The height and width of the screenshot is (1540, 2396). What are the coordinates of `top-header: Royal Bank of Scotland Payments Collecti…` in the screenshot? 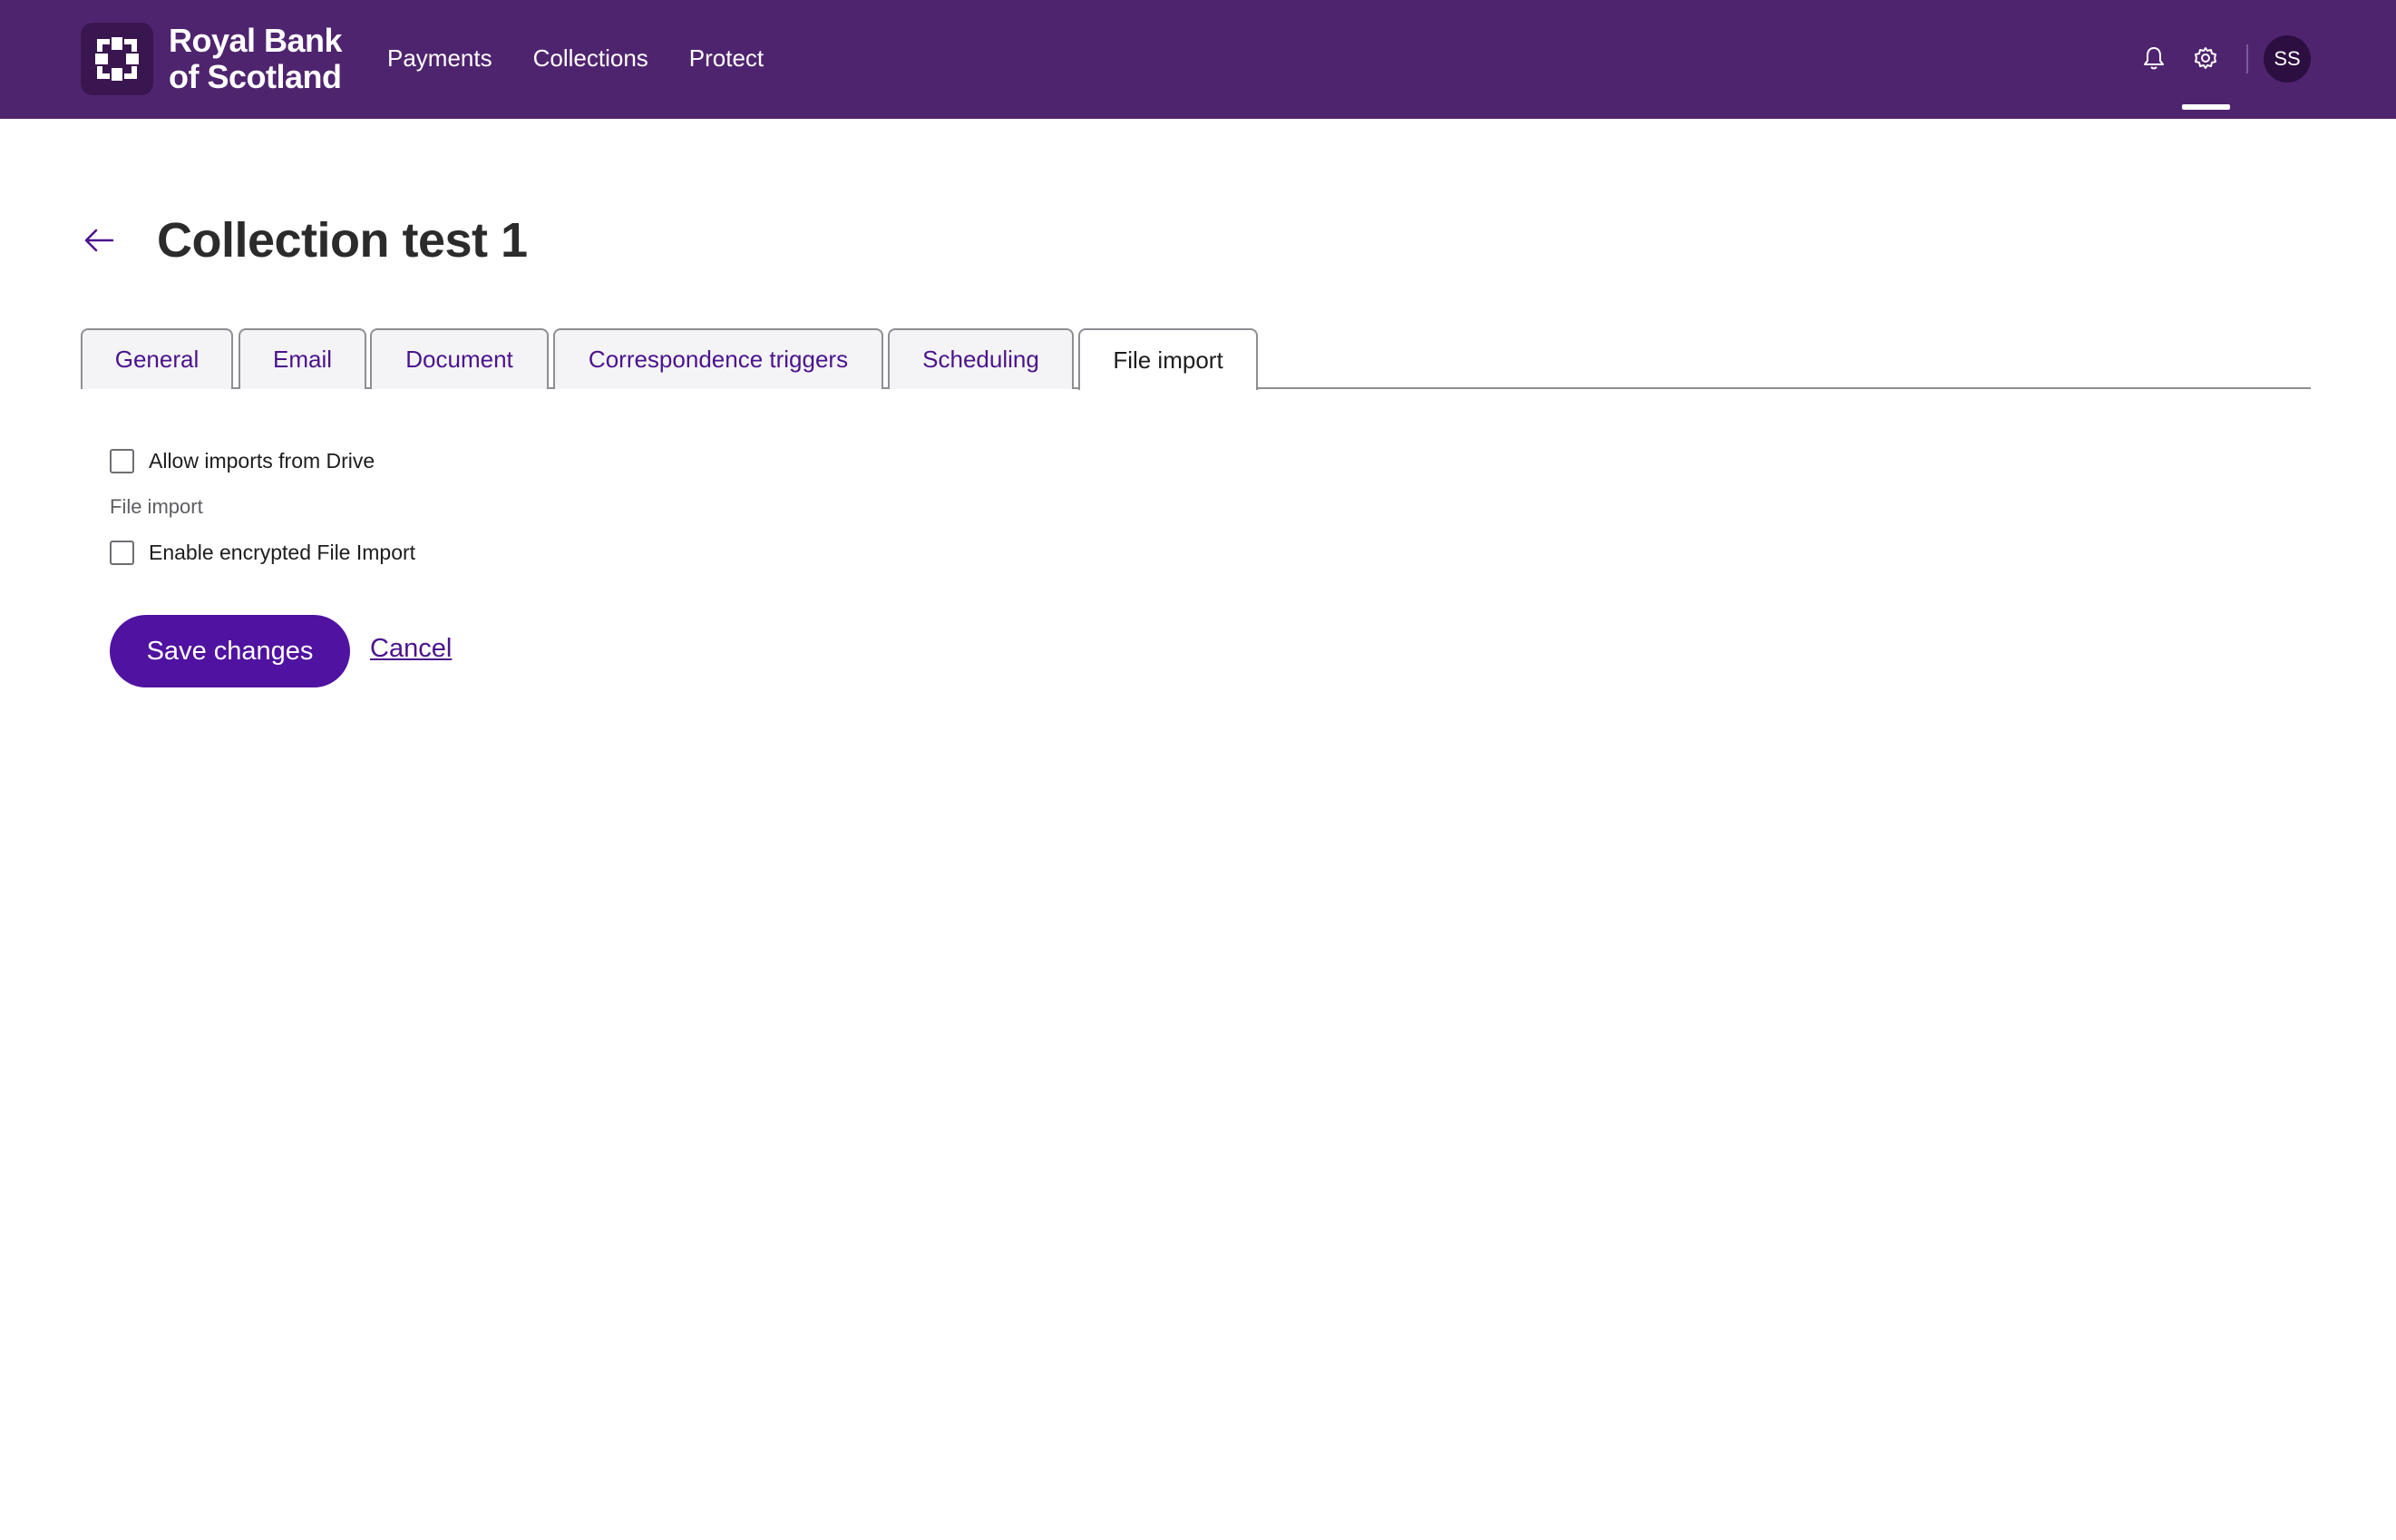 It's located at (1198, 60).